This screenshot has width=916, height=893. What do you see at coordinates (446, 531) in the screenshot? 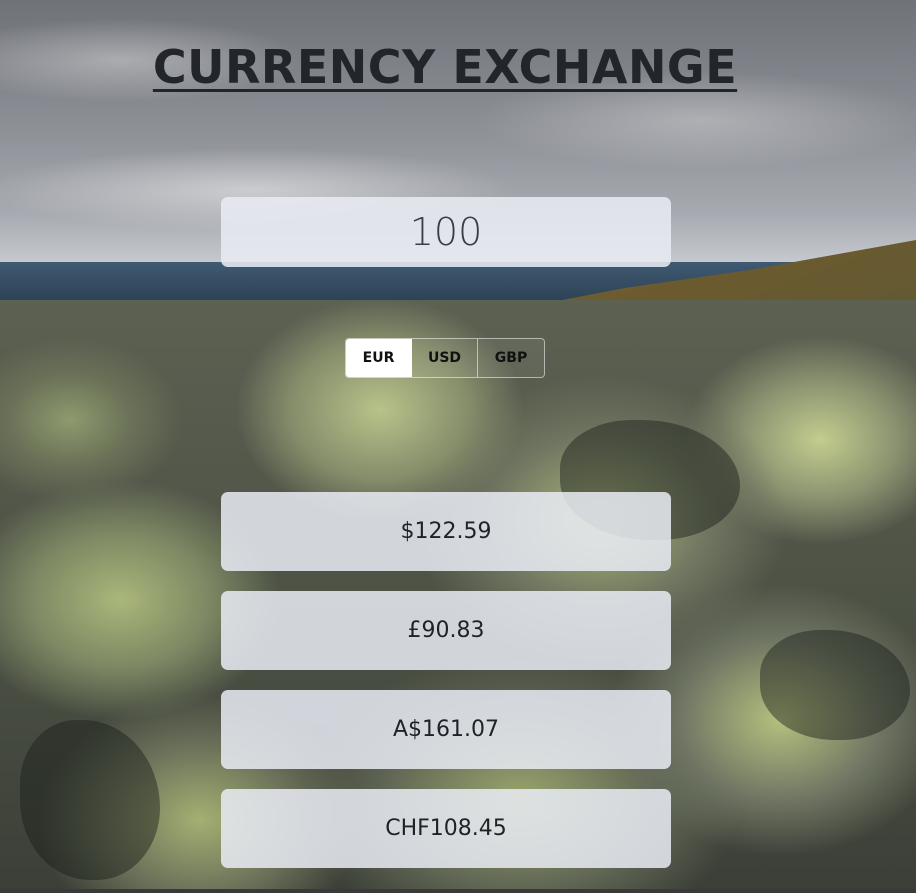
I see `result-card-usd: $122.59` at bounding box center [446, 531].